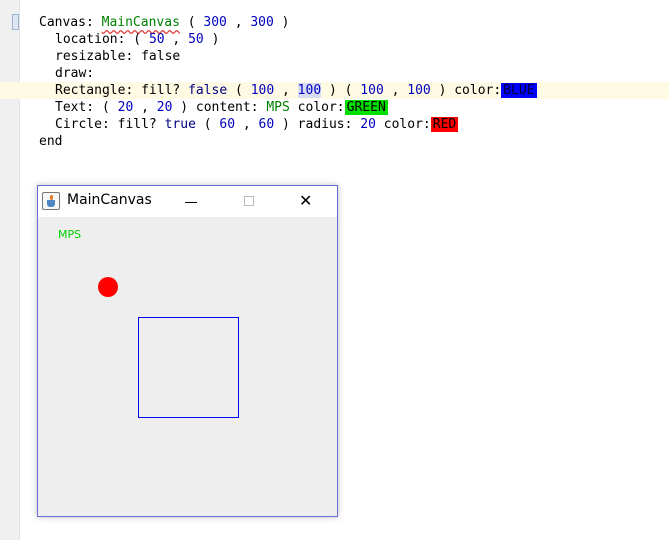  Describe the element at coordinates (207, 90) in the screenshot. I see `rect-fill-value: false` at that location.